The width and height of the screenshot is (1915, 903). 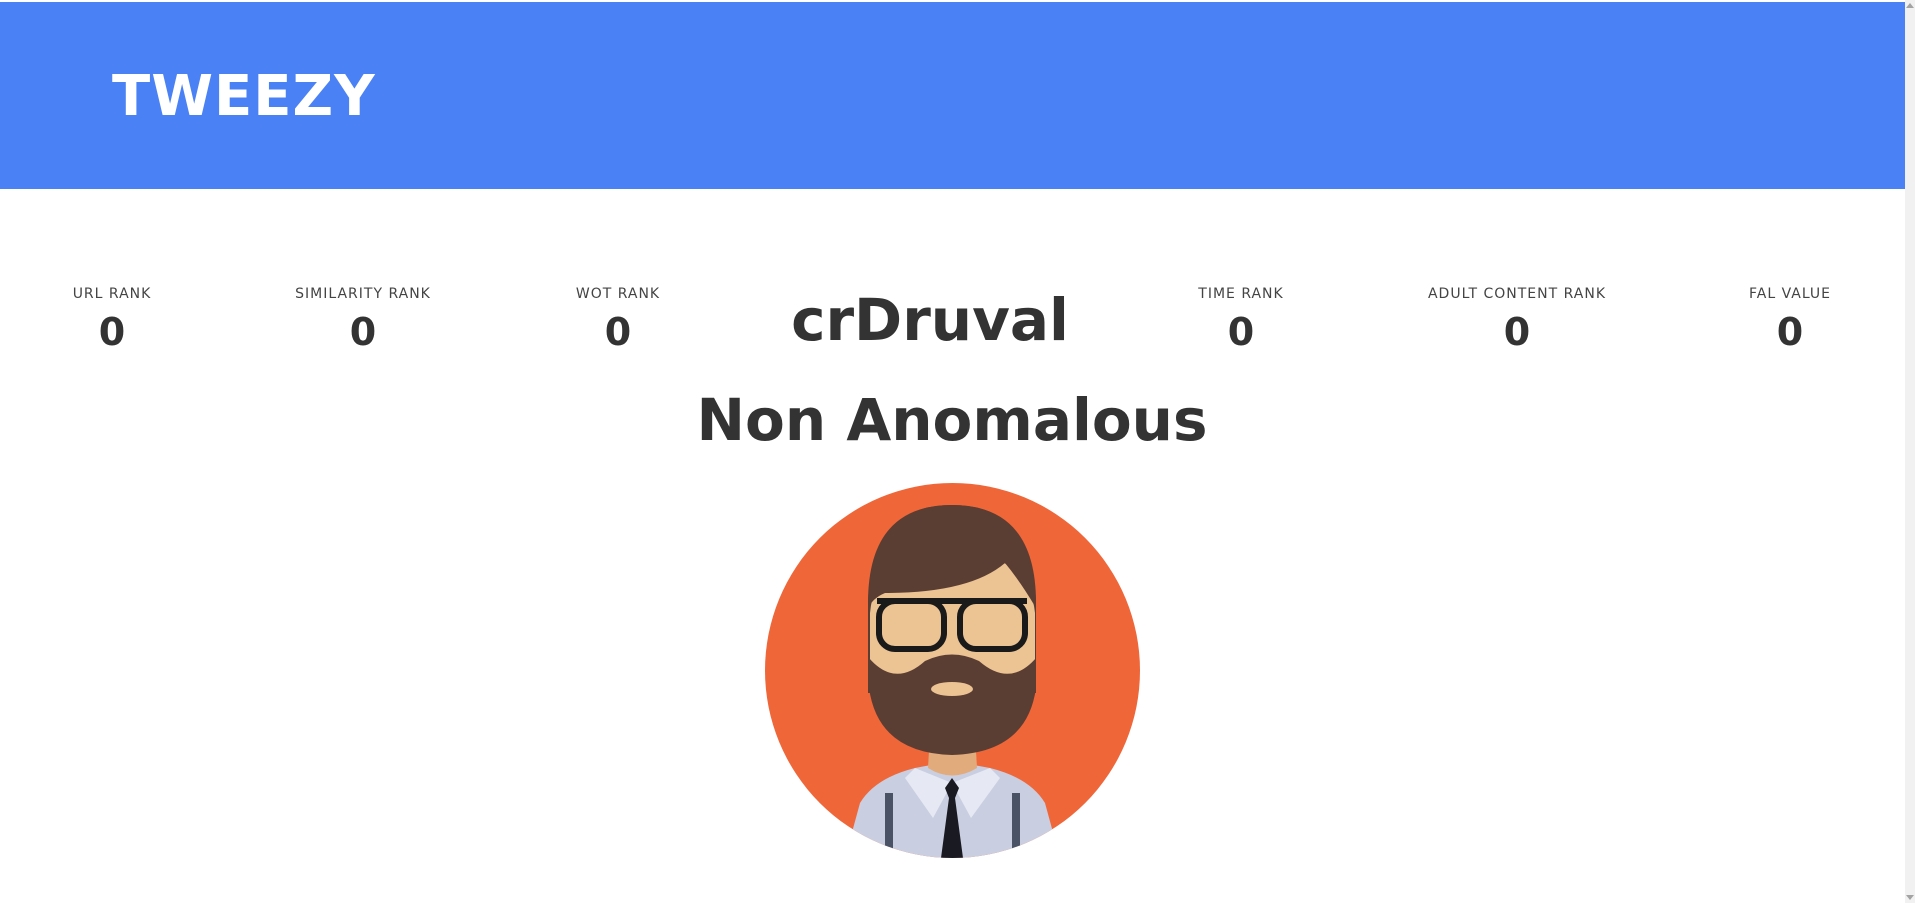 I want to click on stat-wot-rank: WOT RANK 0, so click(x=618, y=321).